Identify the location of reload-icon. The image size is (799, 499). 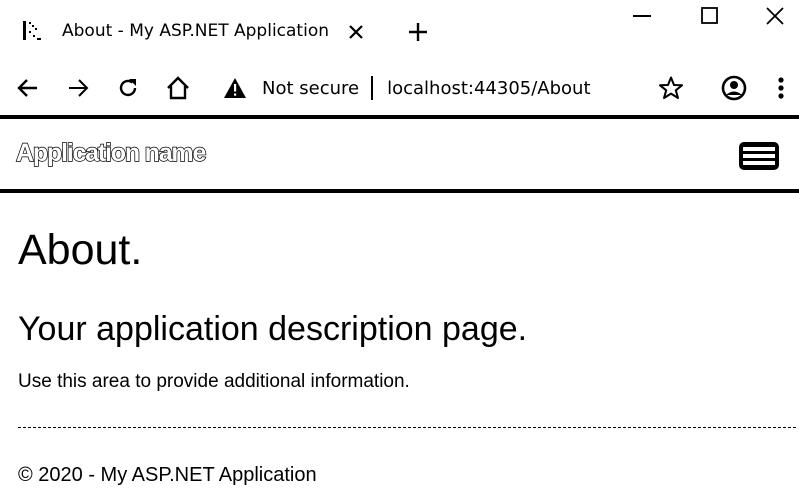
(128, 88).